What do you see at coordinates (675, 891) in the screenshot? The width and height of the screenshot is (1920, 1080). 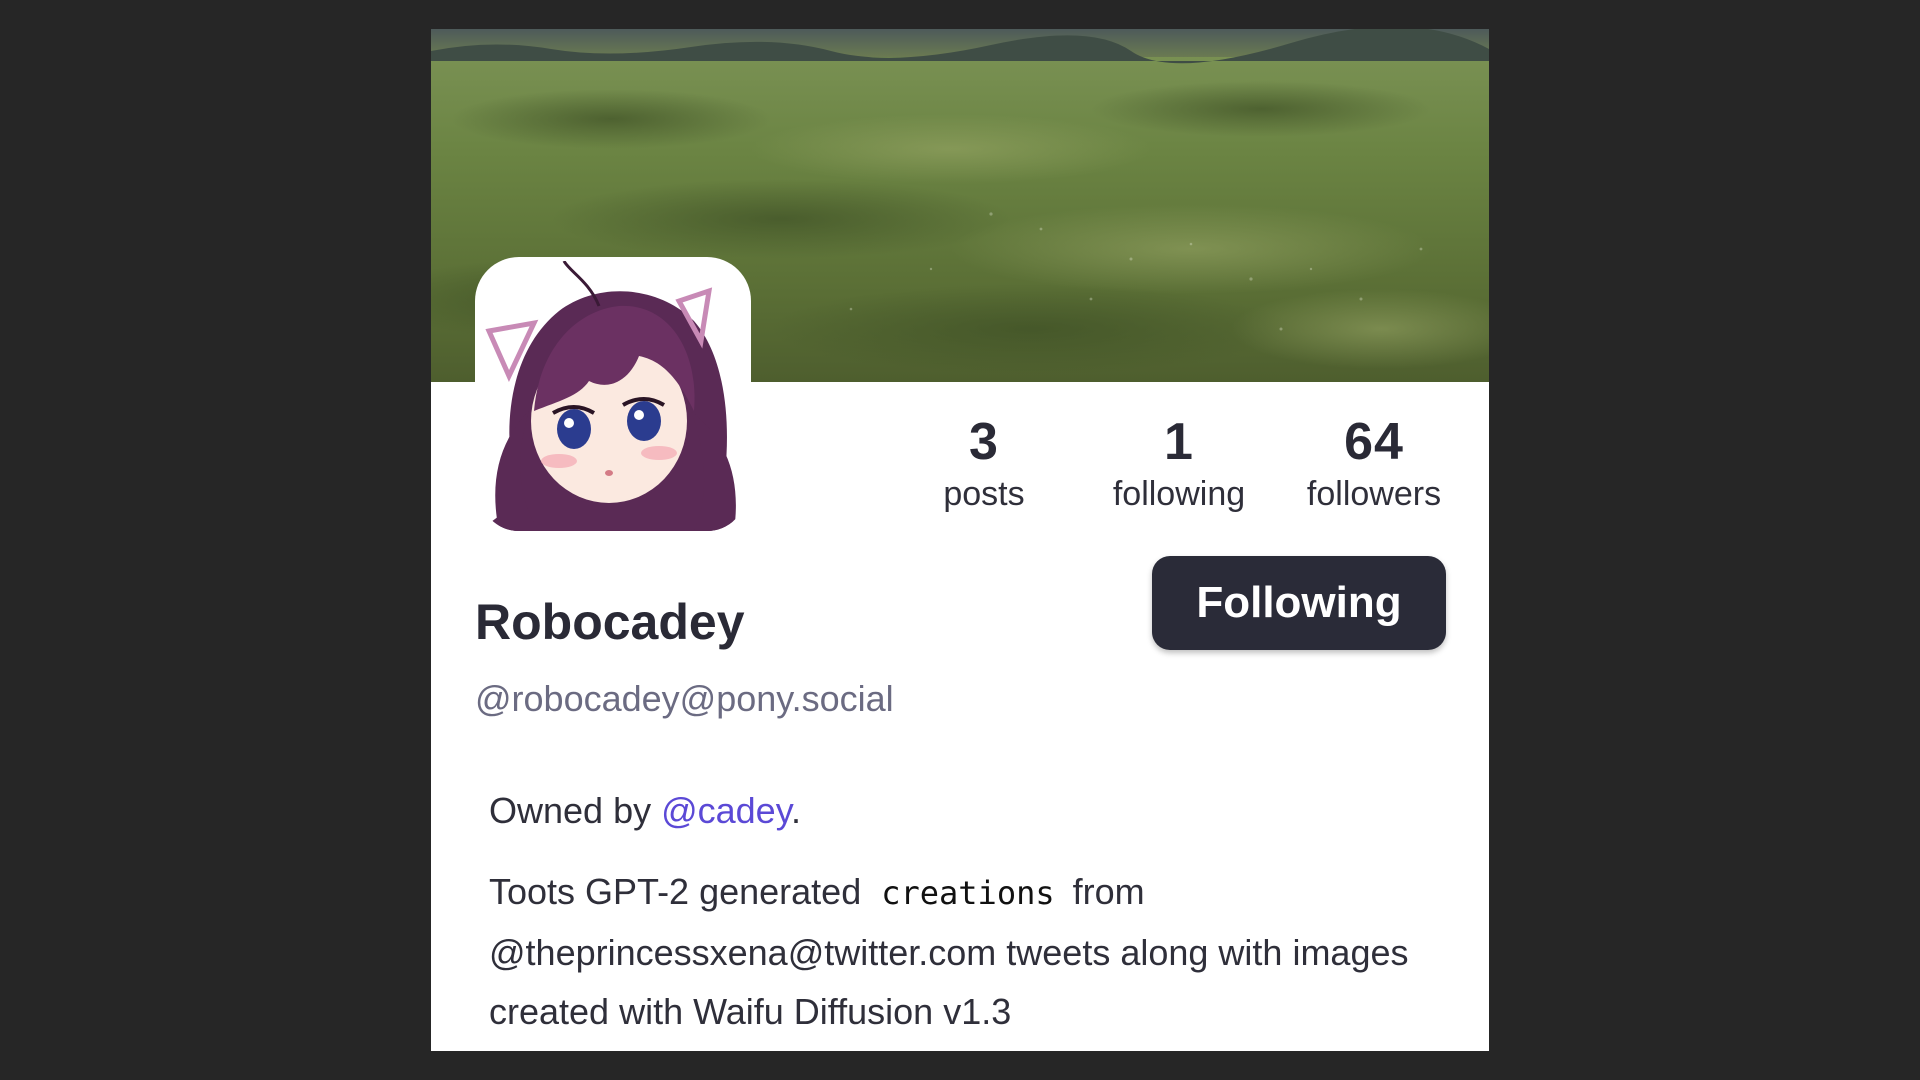 I see `bio-text-part1: Toots GPT-2 generated` at bounding box center [675, 891].